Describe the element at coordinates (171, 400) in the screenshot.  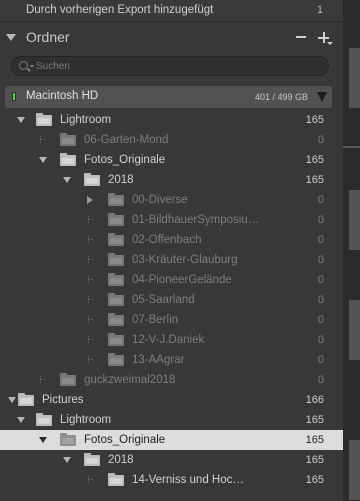
I see `folder-row: Pictures 166` at that location.